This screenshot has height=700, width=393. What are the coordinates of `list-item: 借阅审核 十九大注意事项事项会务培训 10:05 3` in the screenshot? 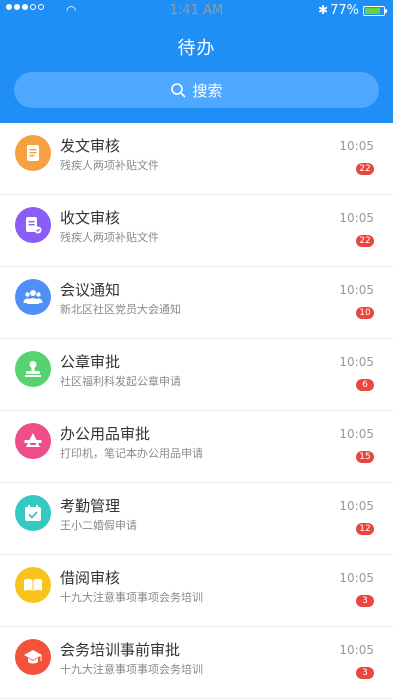 It's located at (196, 591).